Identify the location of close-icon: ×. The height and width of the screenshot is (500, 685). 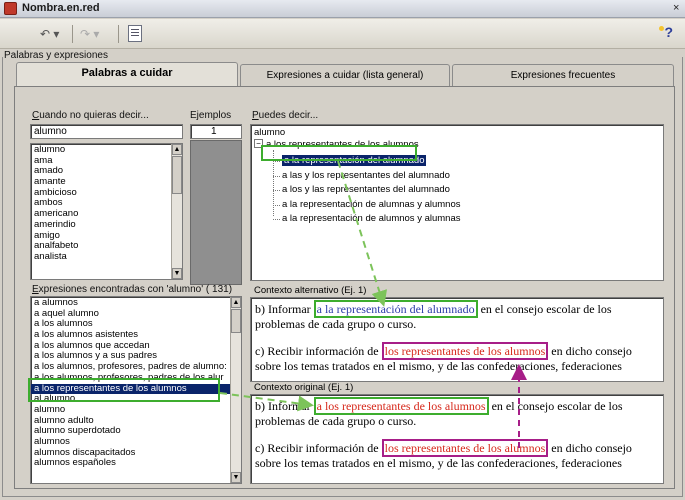
(678, 8).